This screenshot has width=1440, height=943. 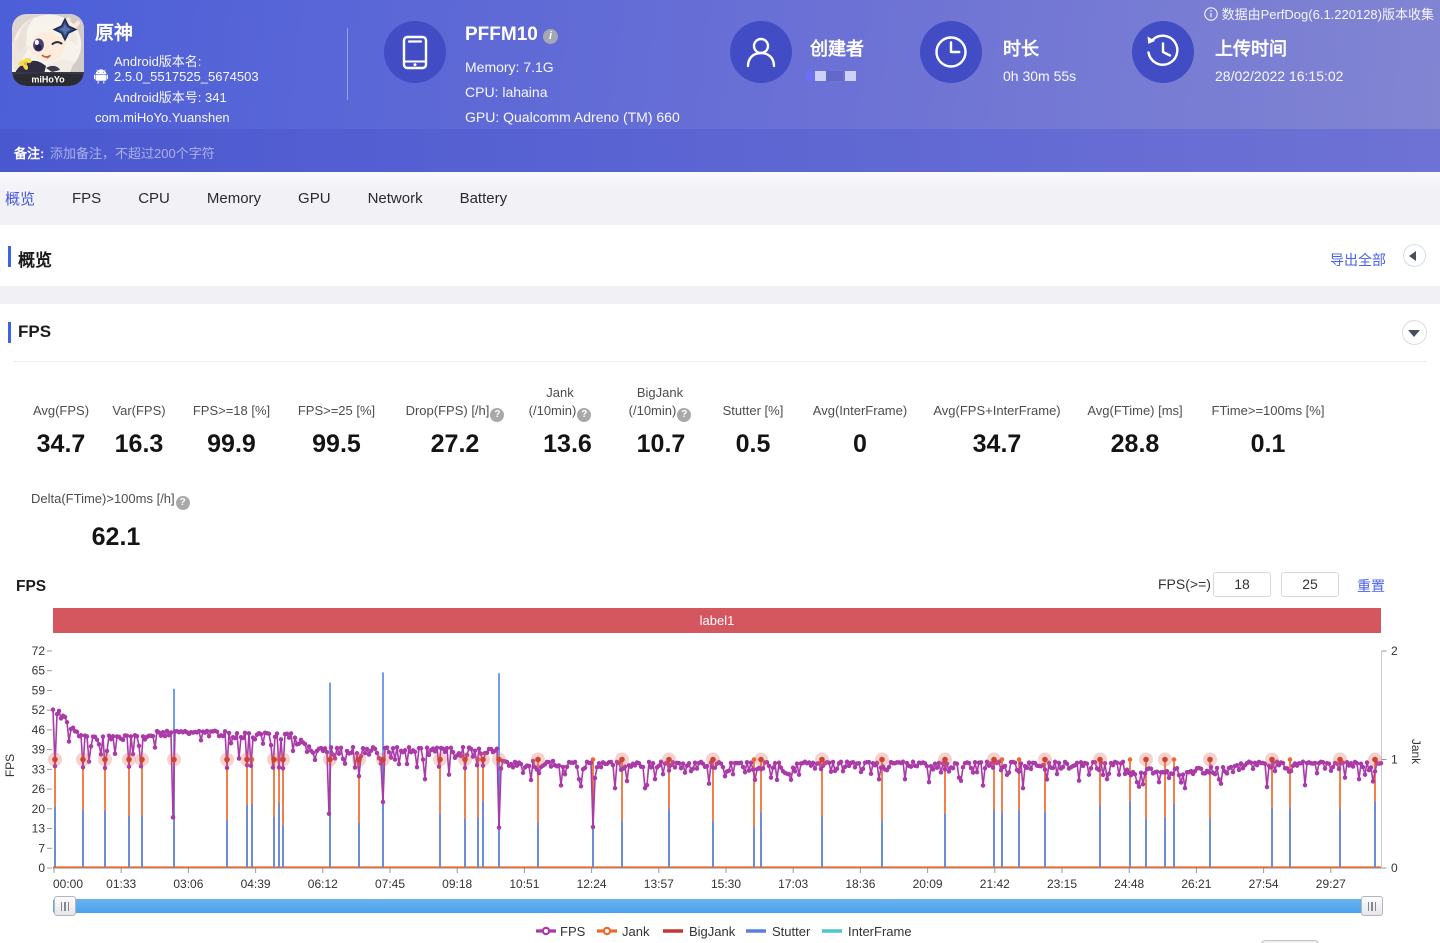 What do you see at coordinates (39, 710) in the screenshot?
I see `svg-text: 52` at bounding box center [39, 710].